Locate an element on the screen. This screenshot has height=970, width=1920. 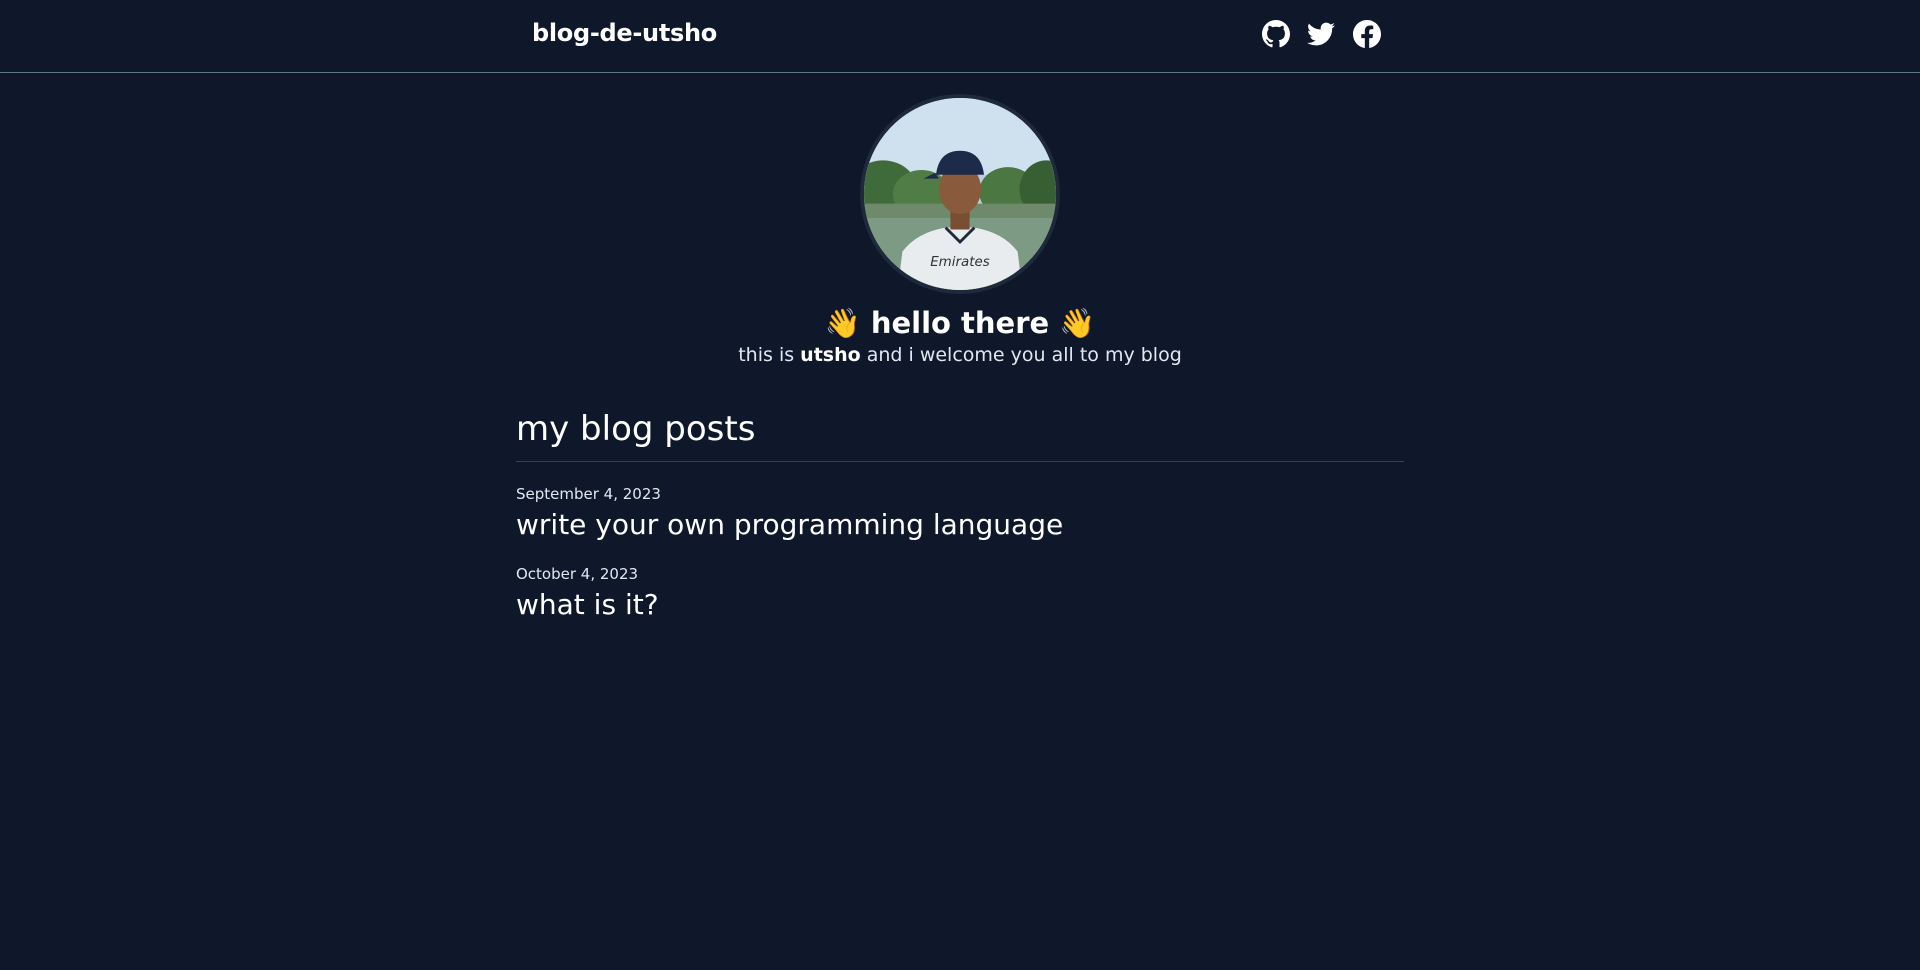
github-icon is located at coordinates (1276, 34).